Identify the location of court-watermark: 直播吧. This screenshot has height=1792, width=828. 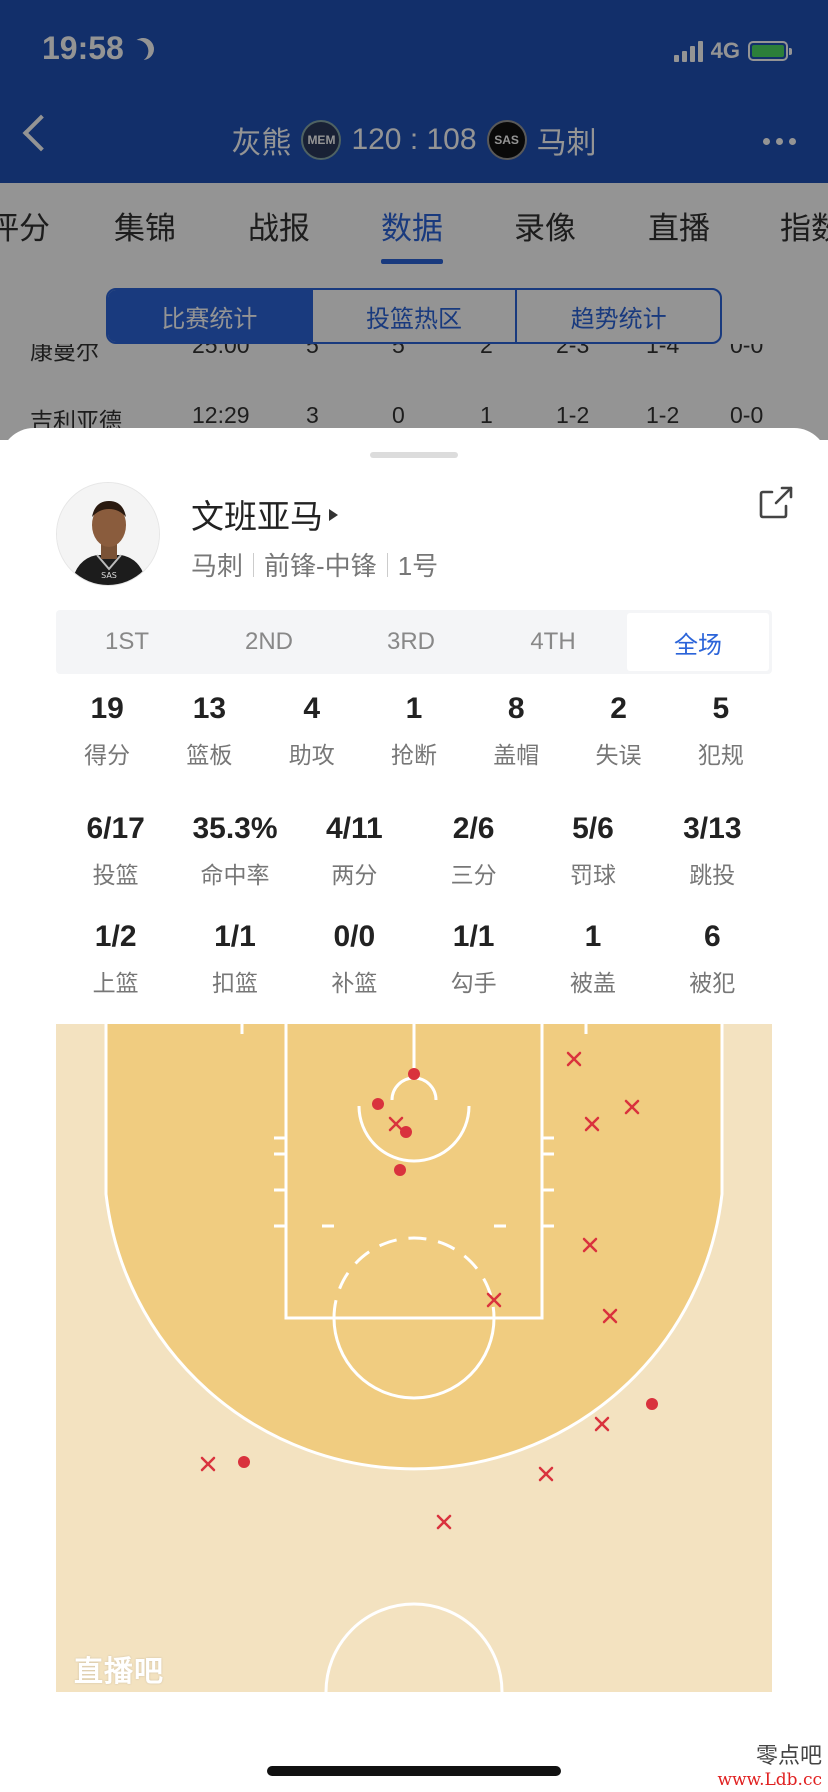
(119, 1672).